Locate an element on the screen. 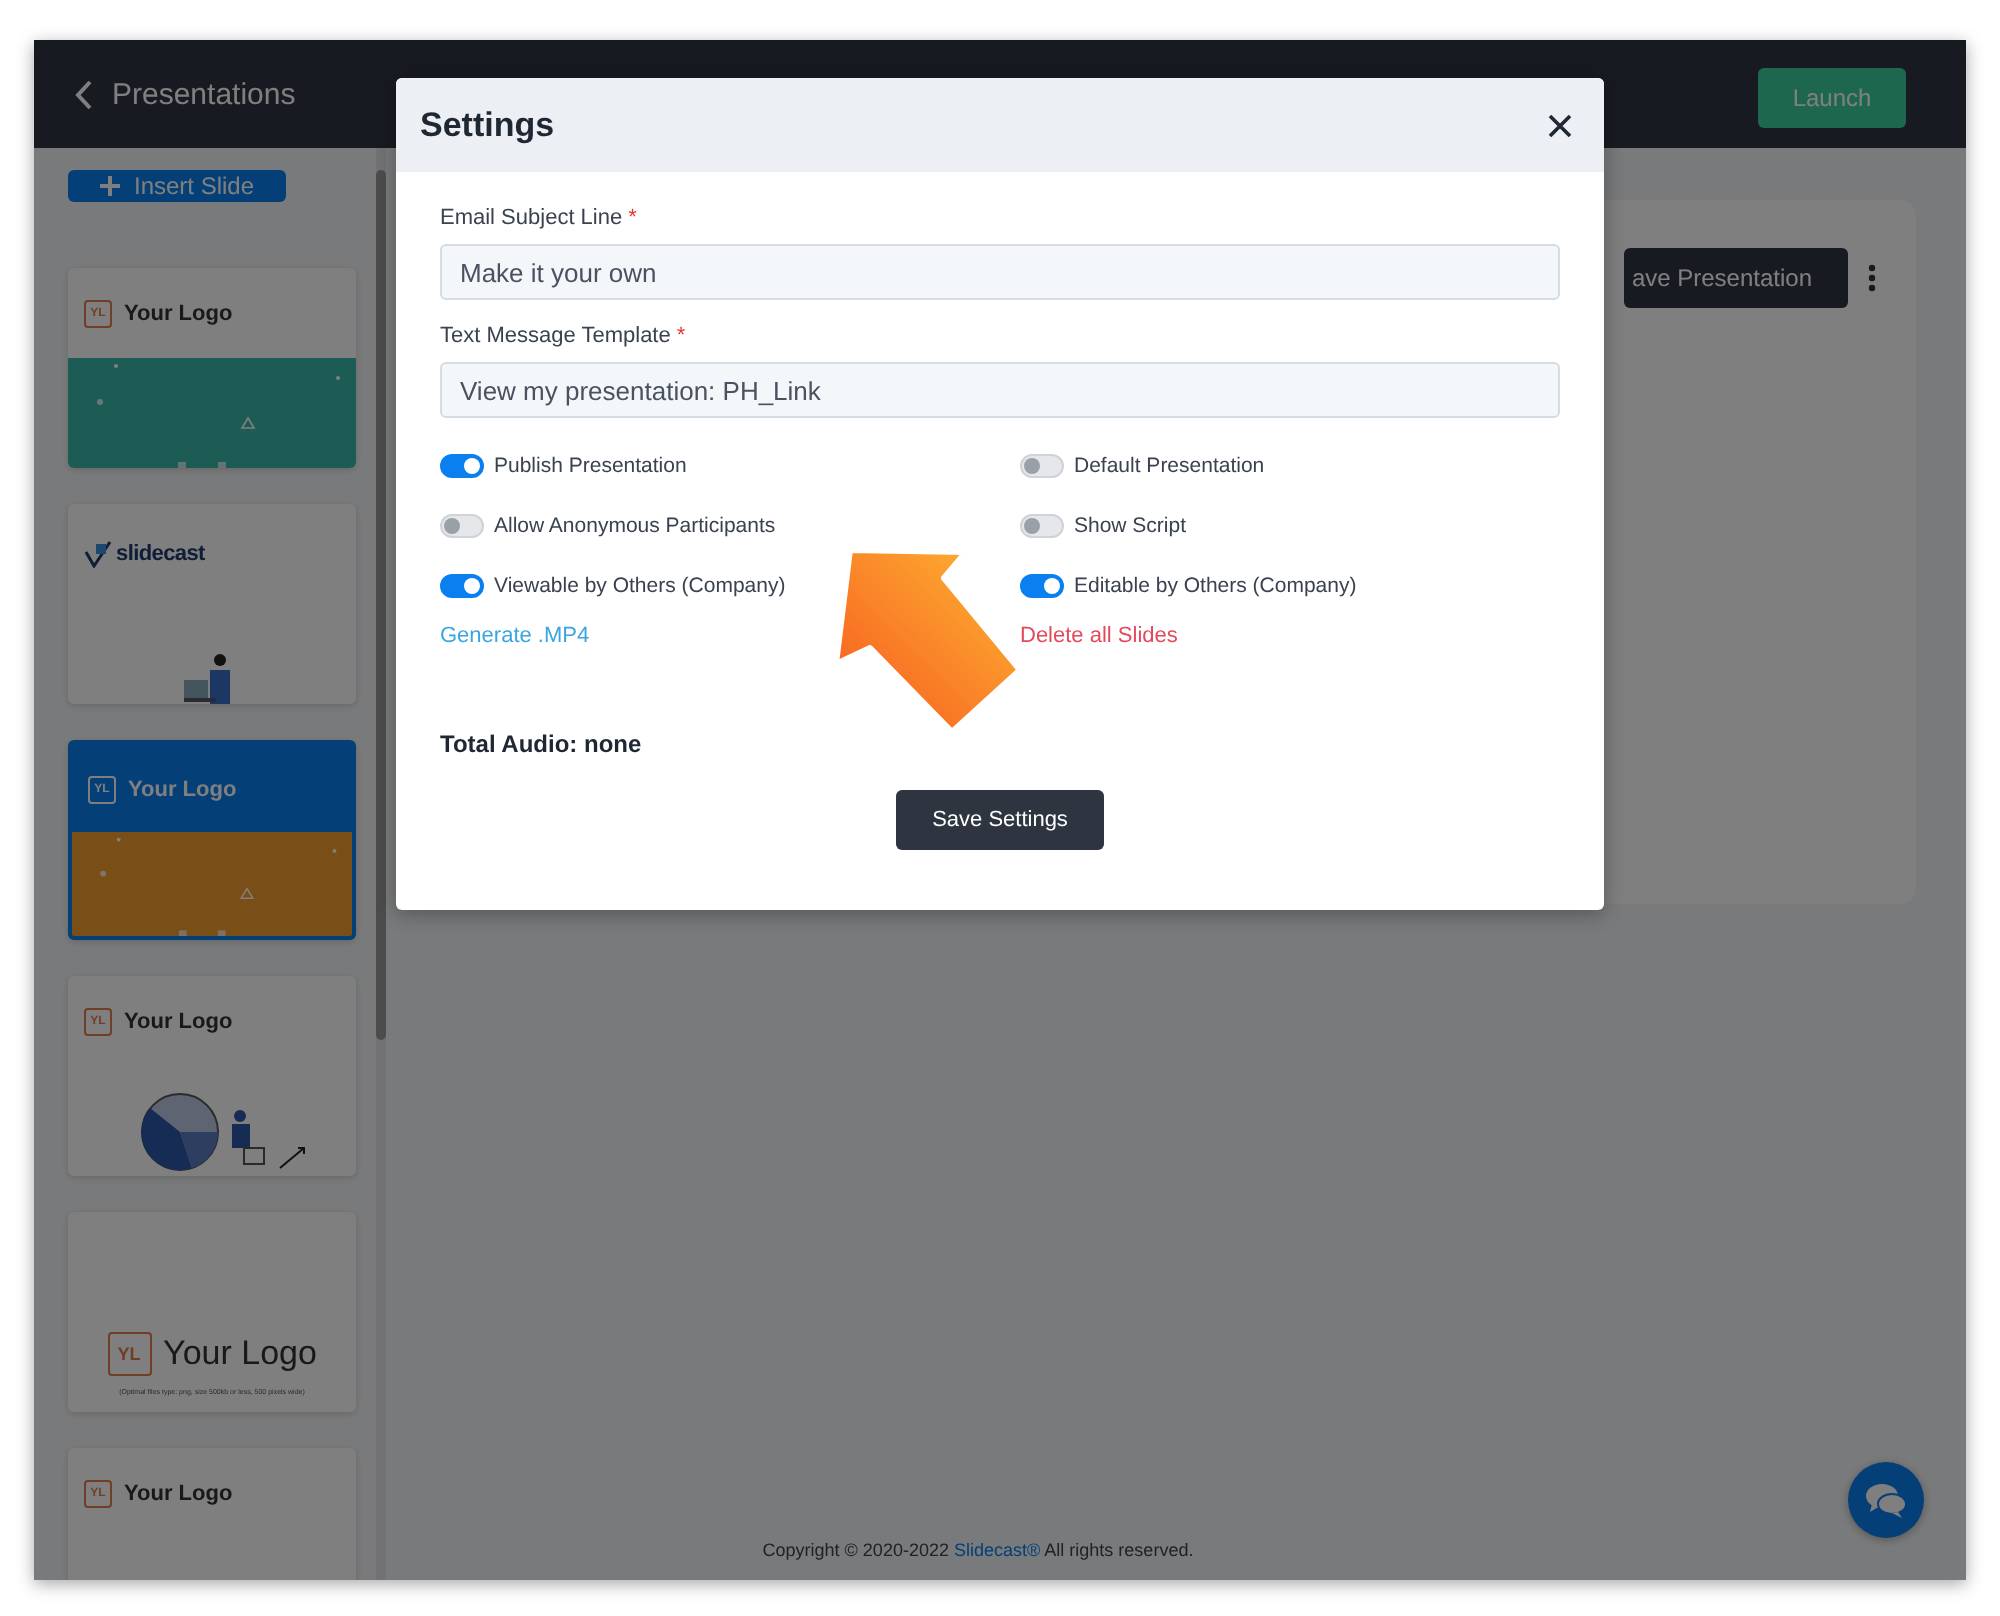 The image size is (2000, 1616). delete-link: Delete all Slides is located at coordinates (1099, 636).